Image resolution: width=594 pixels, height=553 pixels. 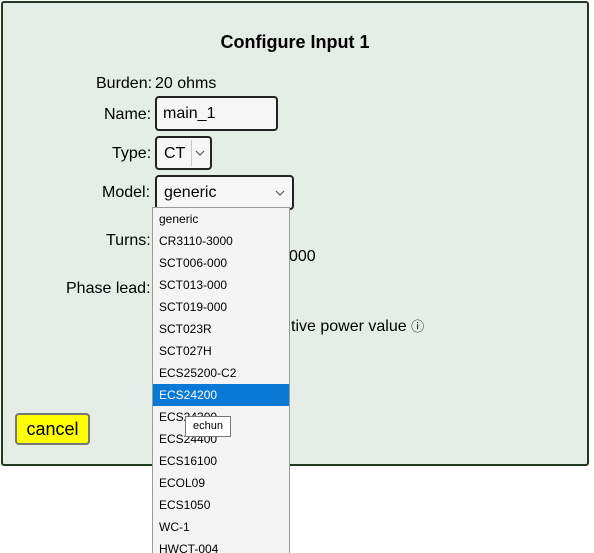 What do you see at coordinates (221, 285) in the screenshot?
I see `dropdown-option: SCT013-000` at bounding box center [221, 285].